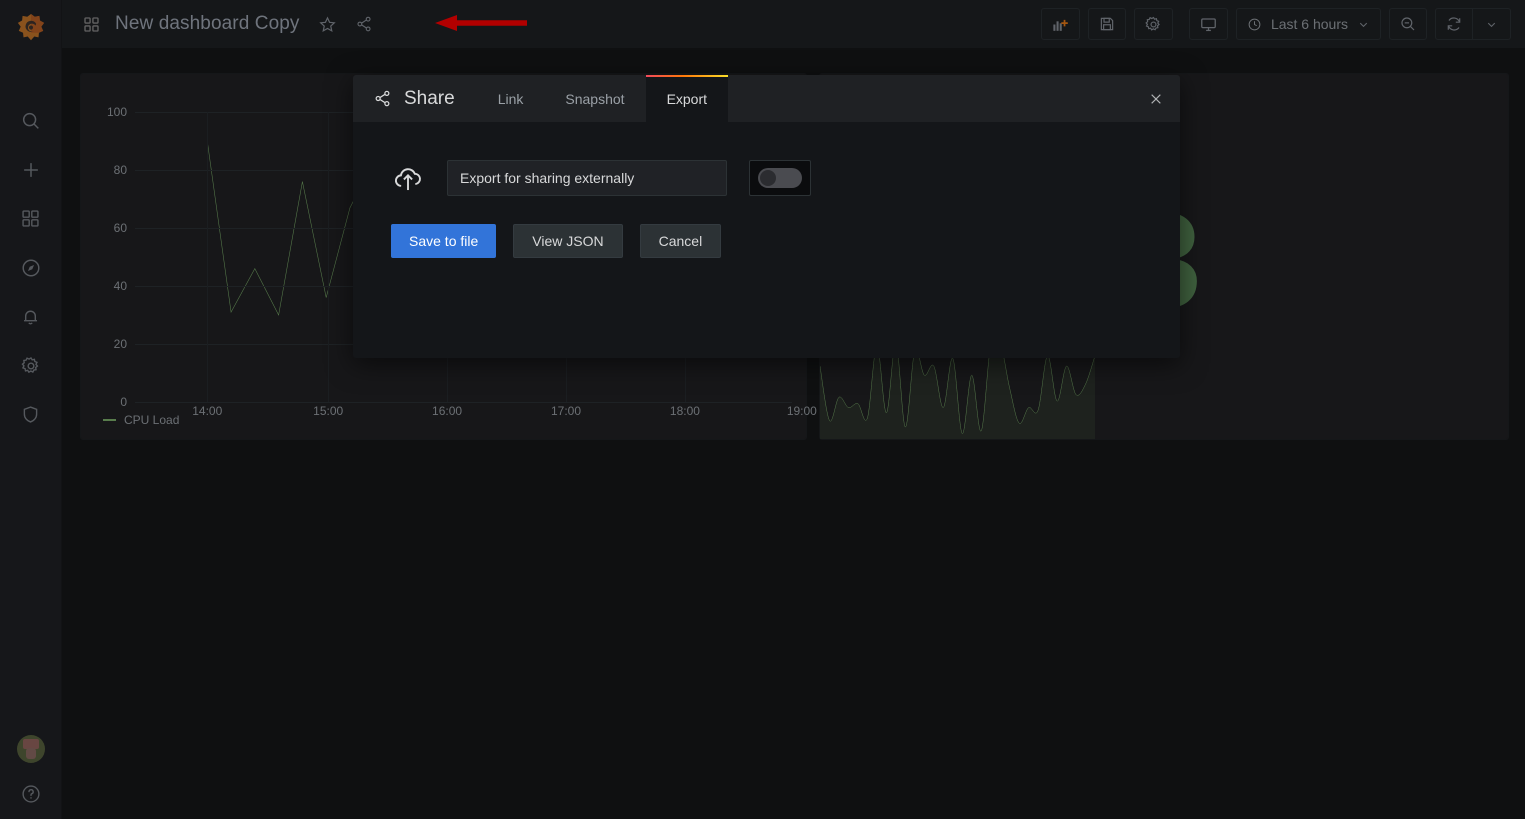 Image resolution: width=1525 pixels, height=819 pixels. What do you see at coordinates (680, 241) in the screenshot?
I see `cancel-button: Cancel` at bounding box center [680, 241].